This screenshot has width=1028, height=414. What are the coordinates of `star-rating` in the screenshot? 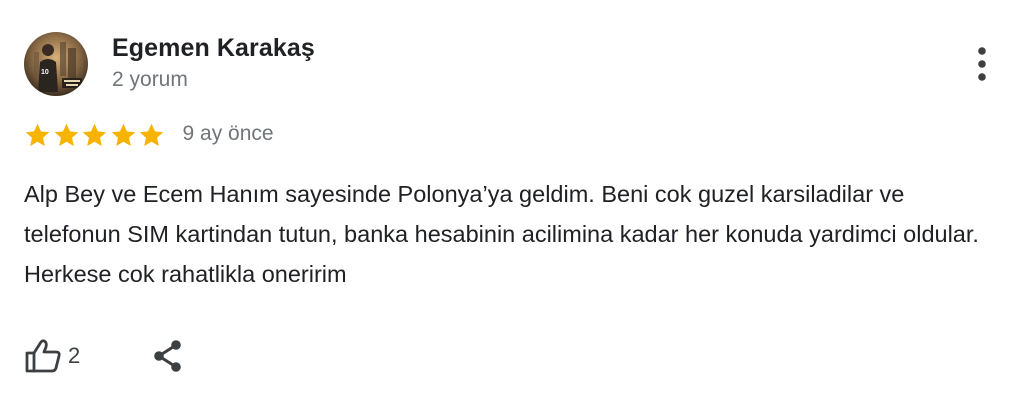 It's located at (95, 135).